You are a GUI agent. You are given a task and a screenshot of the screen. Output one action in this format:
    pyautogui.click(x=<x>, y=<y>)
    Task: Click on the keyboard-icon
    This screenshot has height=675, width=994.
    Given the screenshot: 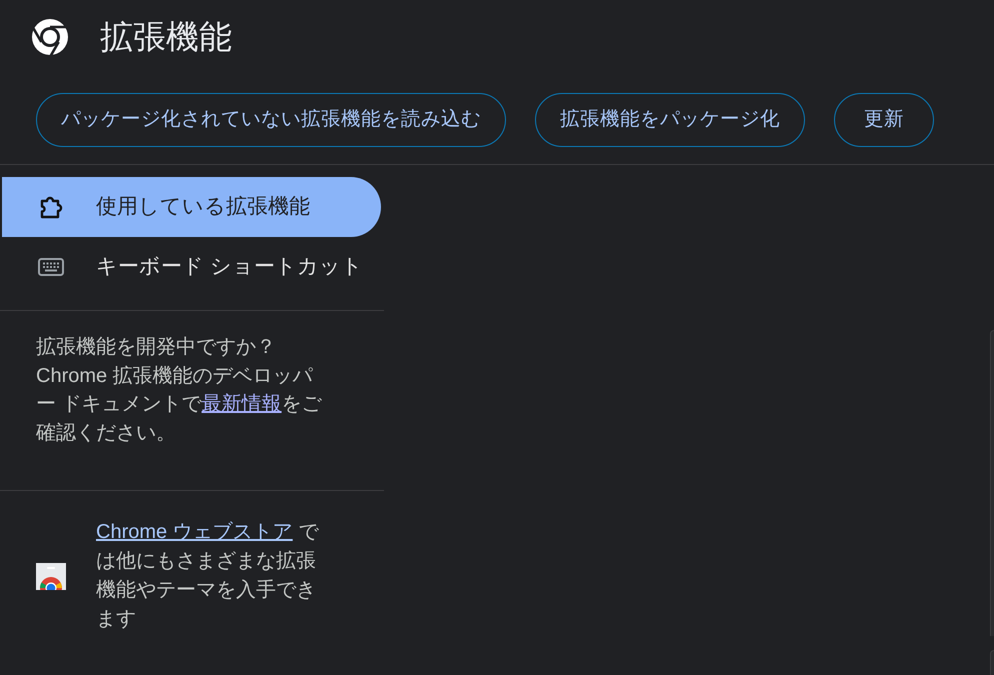 What is the action you would take?
    pyautogui.click(x=51, y=267)
    